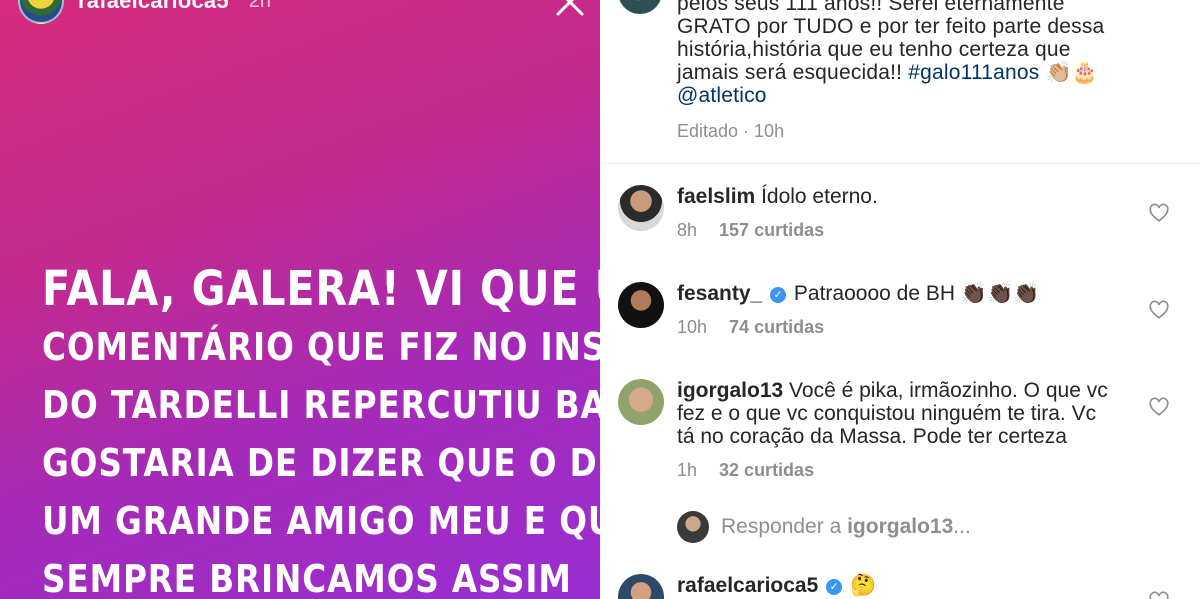  Describe the element at coordinates (747, 585) in the screenshot. I see `comment-username: rafaelcarioca5` at that location.